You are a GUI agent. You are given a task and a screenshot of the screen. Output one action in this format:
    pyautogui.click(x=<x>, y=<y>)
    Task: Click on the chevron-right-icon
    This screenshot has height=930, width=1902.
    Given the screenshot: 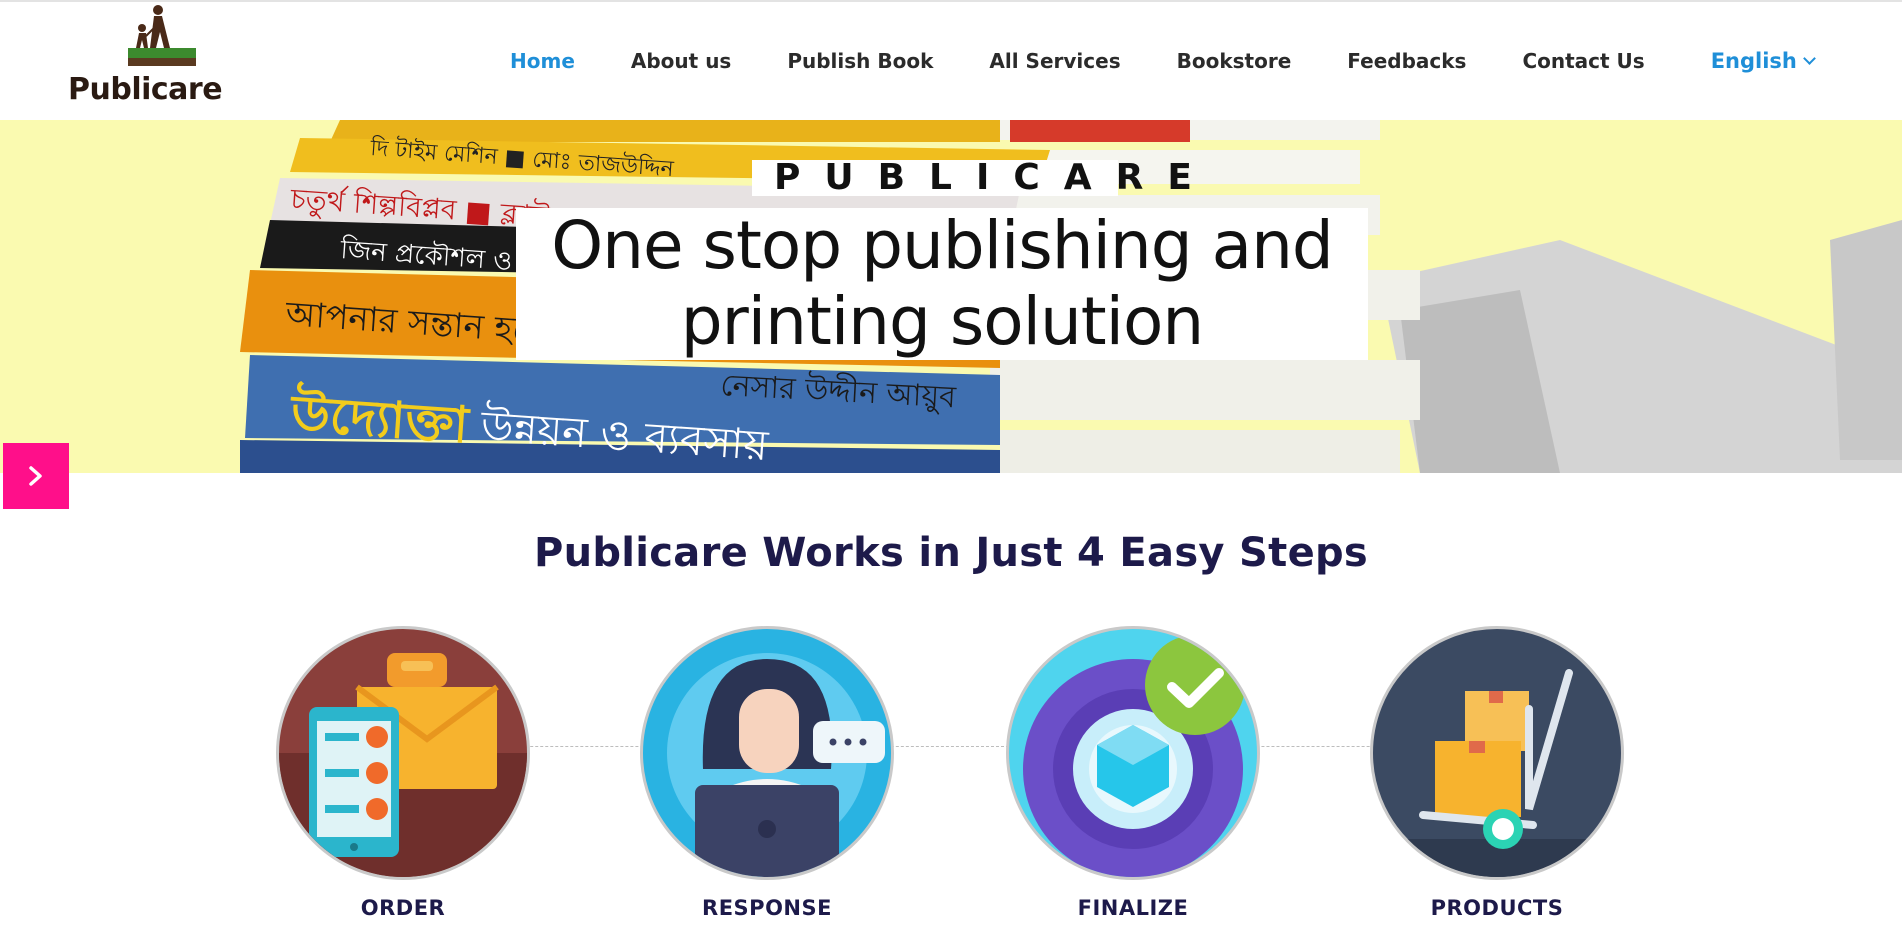 What is the action you would take?
    pyautogui.click(x=35, y=476)
    